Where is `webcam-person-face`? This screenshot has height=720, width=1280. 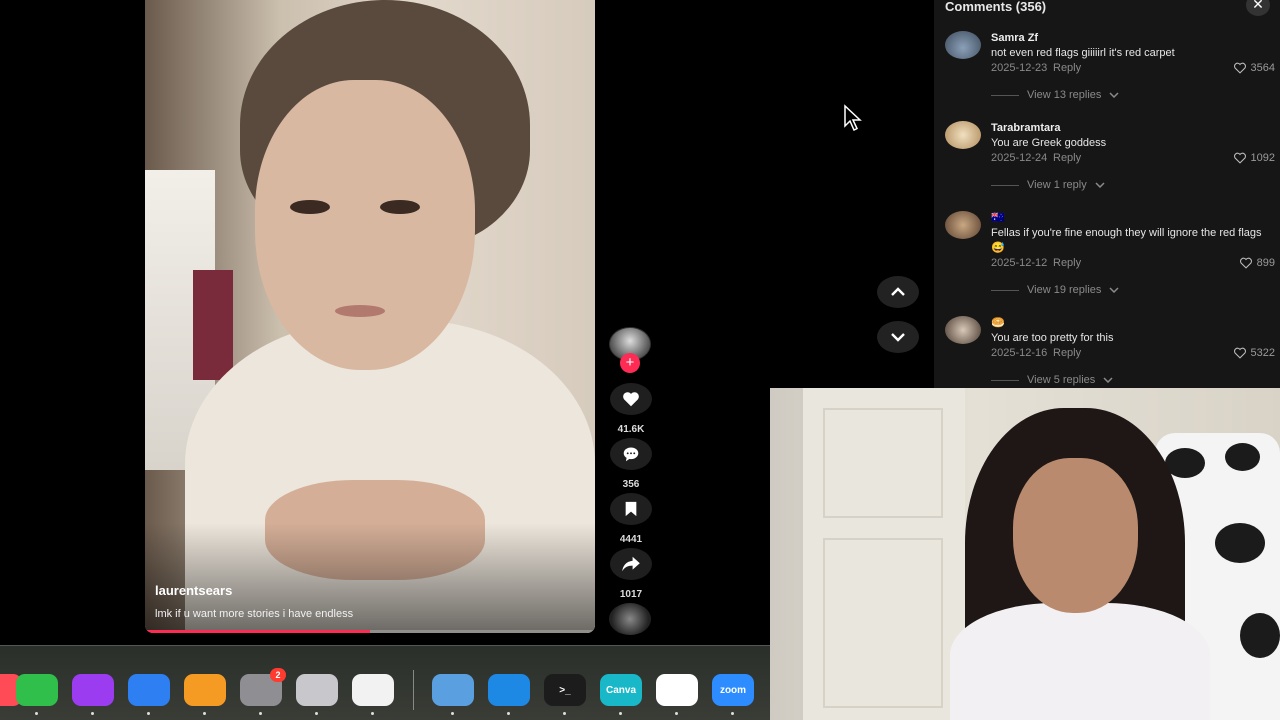
webcam-person-face is located at coordinates (1075, 535).